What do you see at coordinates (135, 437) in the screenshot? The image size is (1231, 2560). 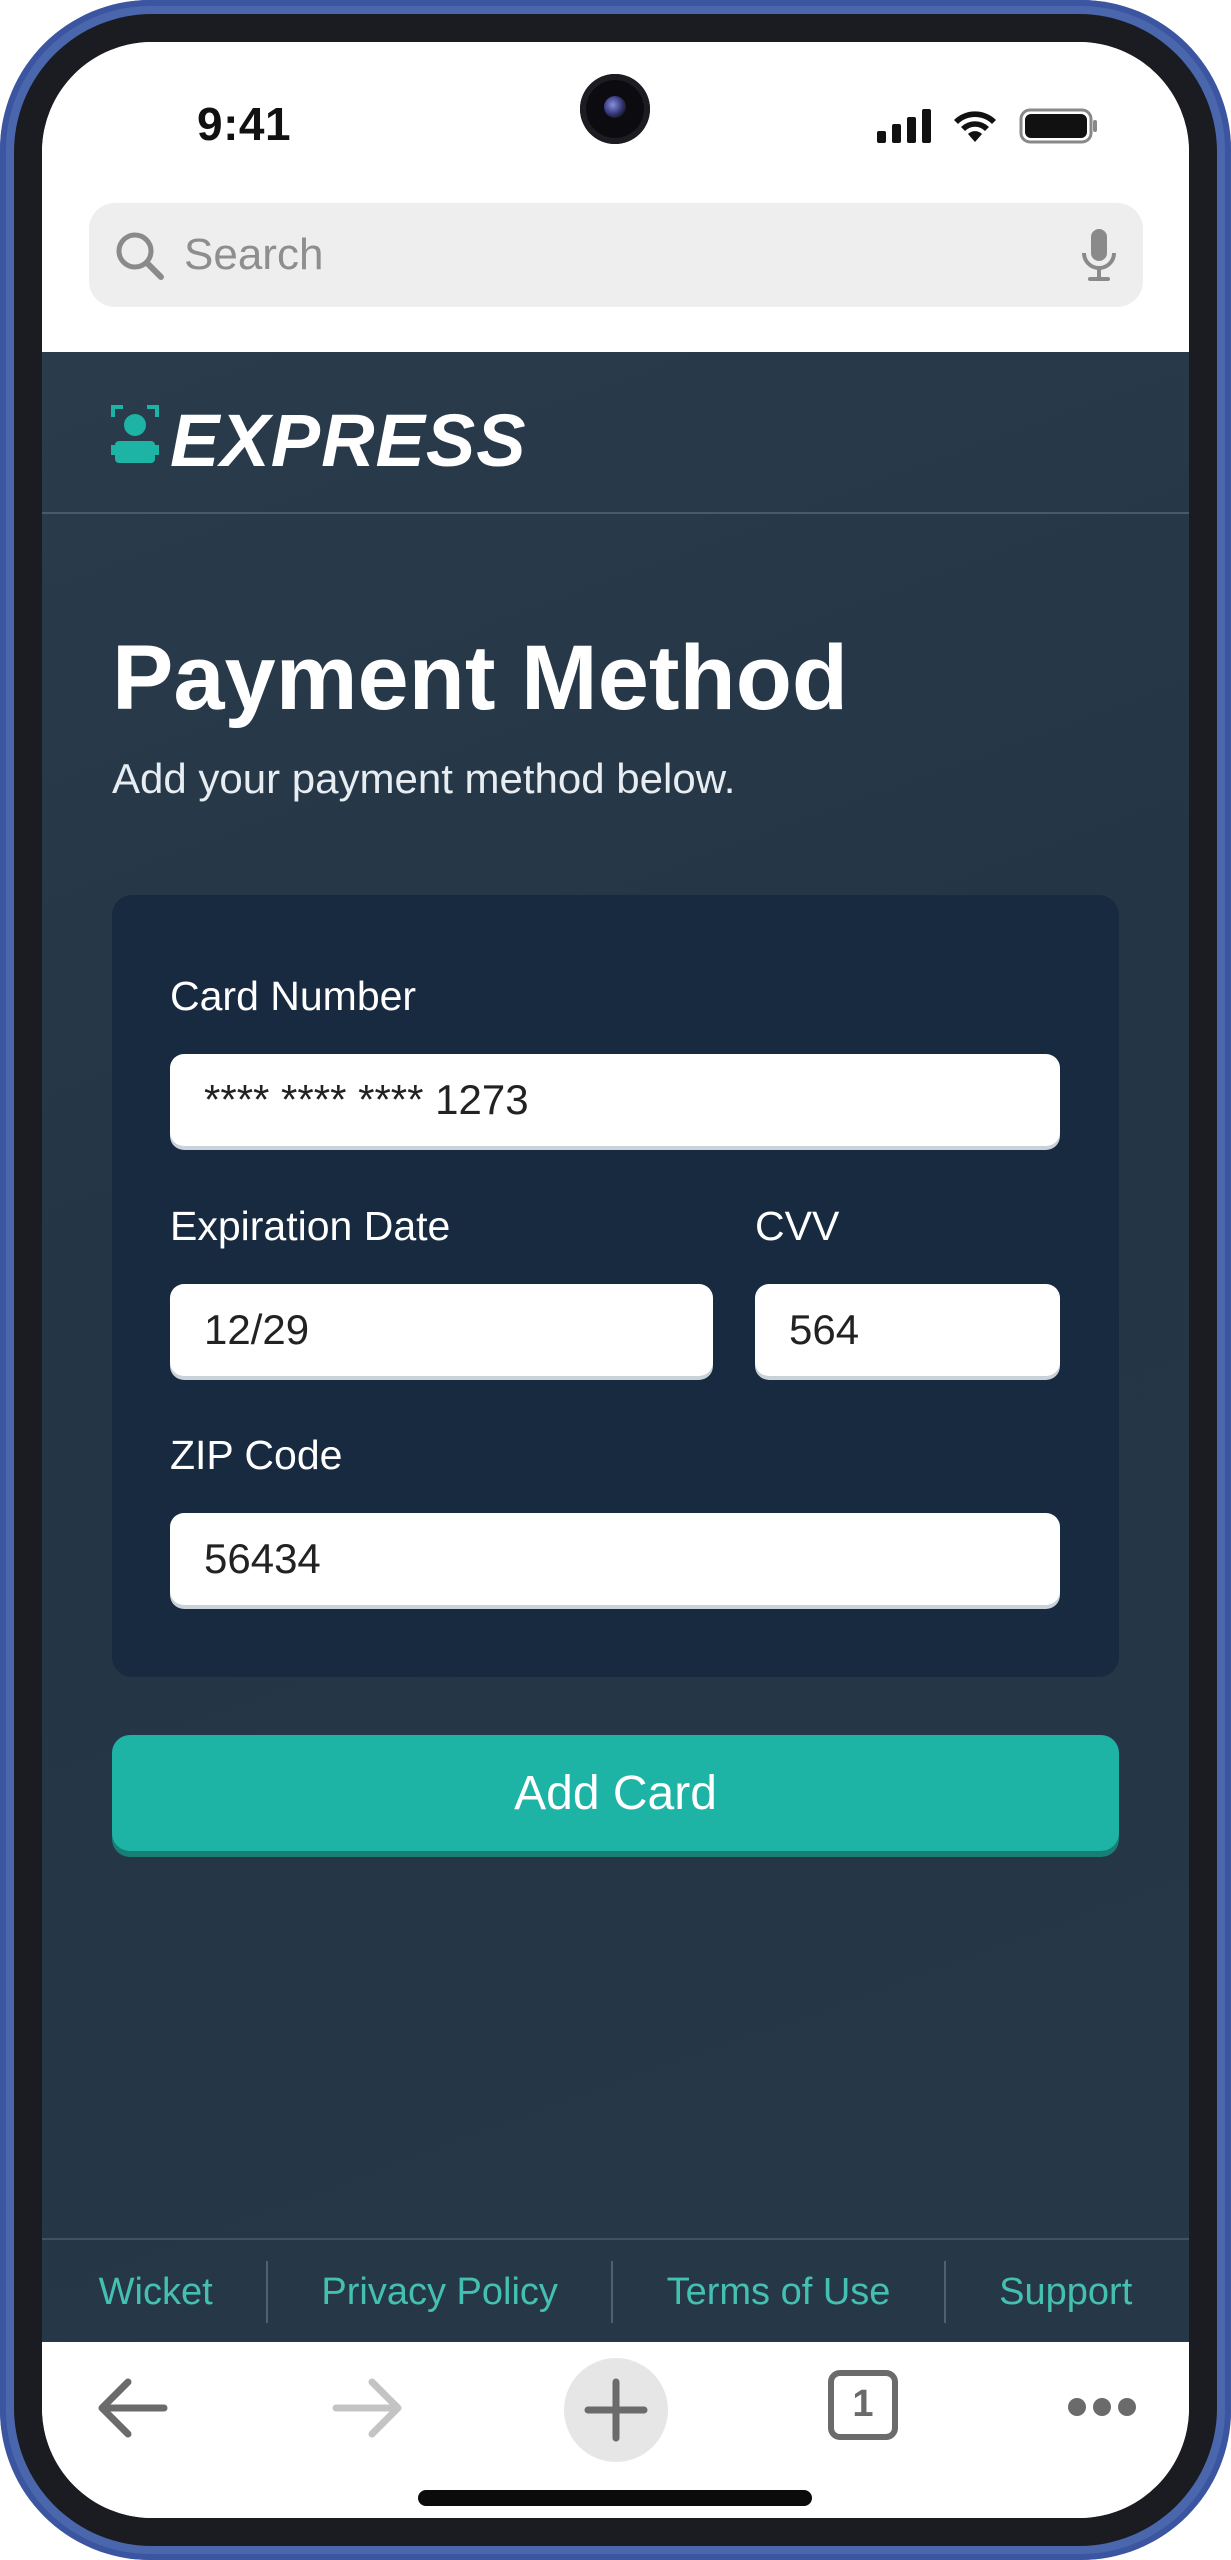 I see `user-badge-icon` at bounding box center [135, 437].